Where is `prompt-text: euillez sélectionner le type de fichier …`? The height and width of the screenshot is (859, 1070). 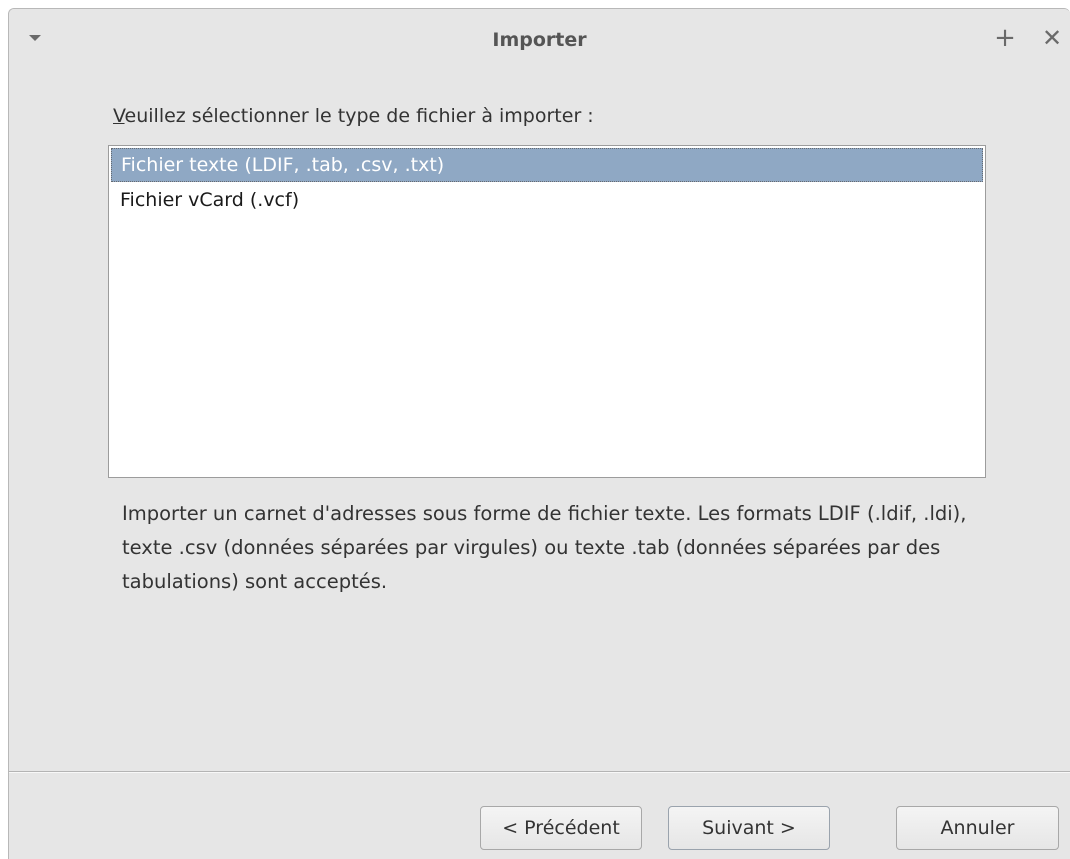
prompt-text: euillez sélectionner le type de fichier … is located at coordinates (359, 116).